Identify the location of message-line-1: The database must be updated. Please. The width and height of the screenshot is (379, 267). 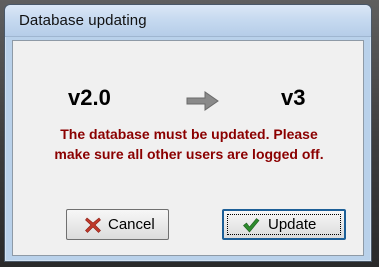
(189, 134).